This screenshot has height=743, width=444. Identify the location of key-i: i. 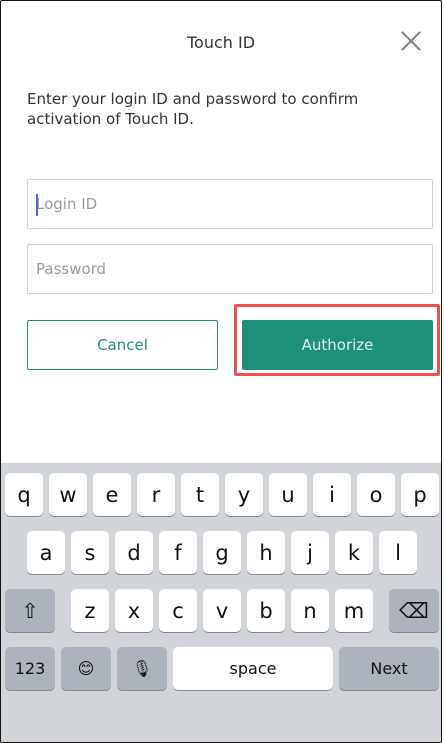
(332, 494).